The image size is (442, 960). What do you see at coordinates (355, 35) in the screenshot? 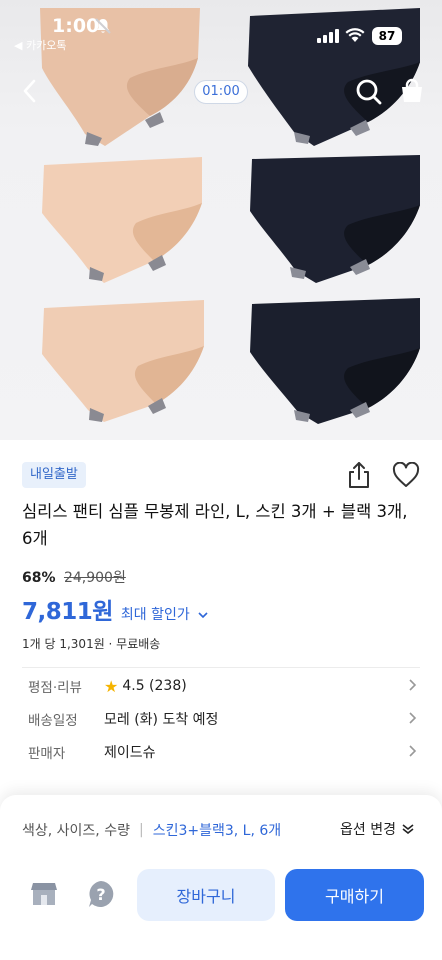
I see `wifi-icon` at bounding box center [355, 35].